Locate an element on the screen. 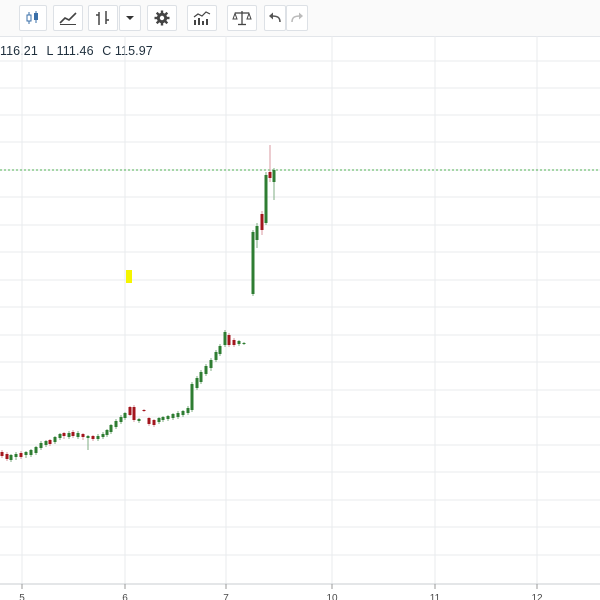 This screenshot has height=600, width=600. indicators-button is located at coordinates (103, 18).